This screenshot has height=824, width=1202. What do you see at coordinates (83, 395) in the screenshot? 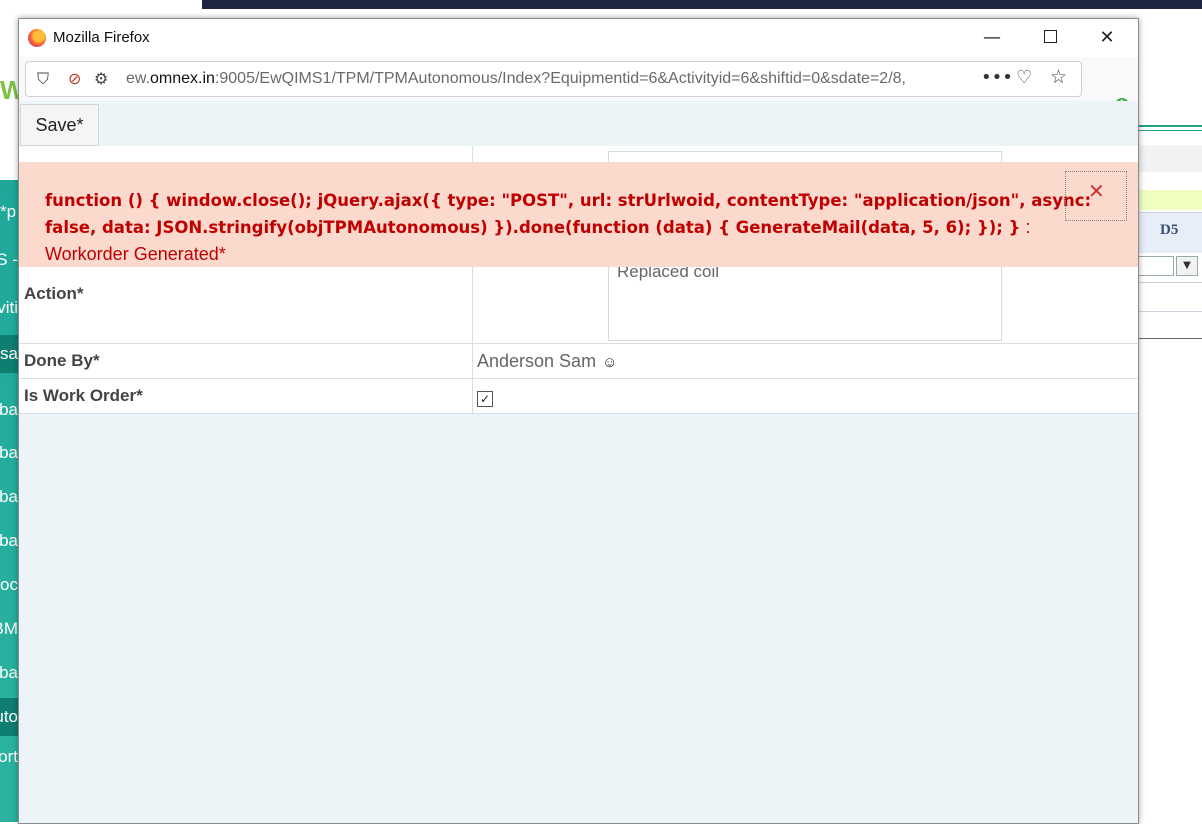
I see `work-order-label: Is Work Order*` at bounding box center [83, 395].